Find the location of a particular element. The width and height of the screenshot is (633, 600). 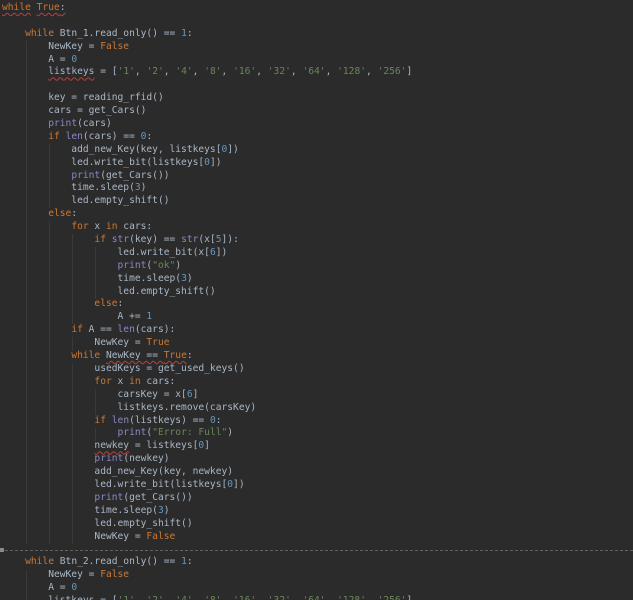

code-token: if is located at coordinates (54, 136).